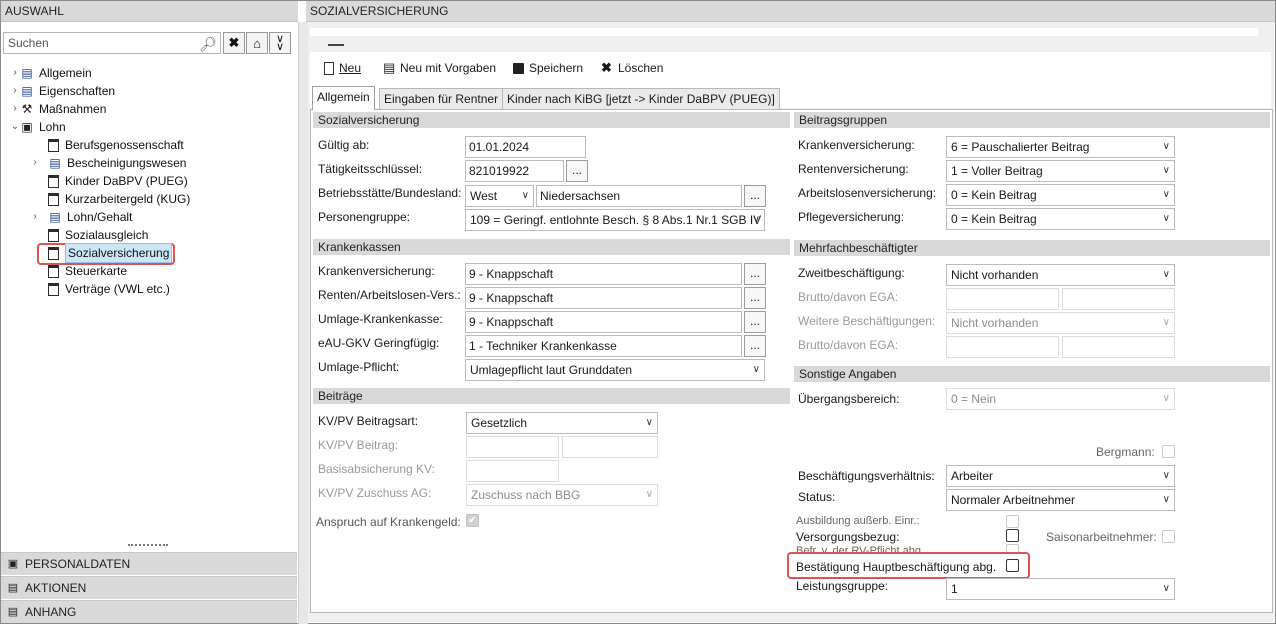 This screenshot has height=624, width=1276. Describe the element at coordinates (1060, 147) in the screenshot. I see `bg-kv-select: 6 = Pauschalierter Beitrag ∨` at that location.